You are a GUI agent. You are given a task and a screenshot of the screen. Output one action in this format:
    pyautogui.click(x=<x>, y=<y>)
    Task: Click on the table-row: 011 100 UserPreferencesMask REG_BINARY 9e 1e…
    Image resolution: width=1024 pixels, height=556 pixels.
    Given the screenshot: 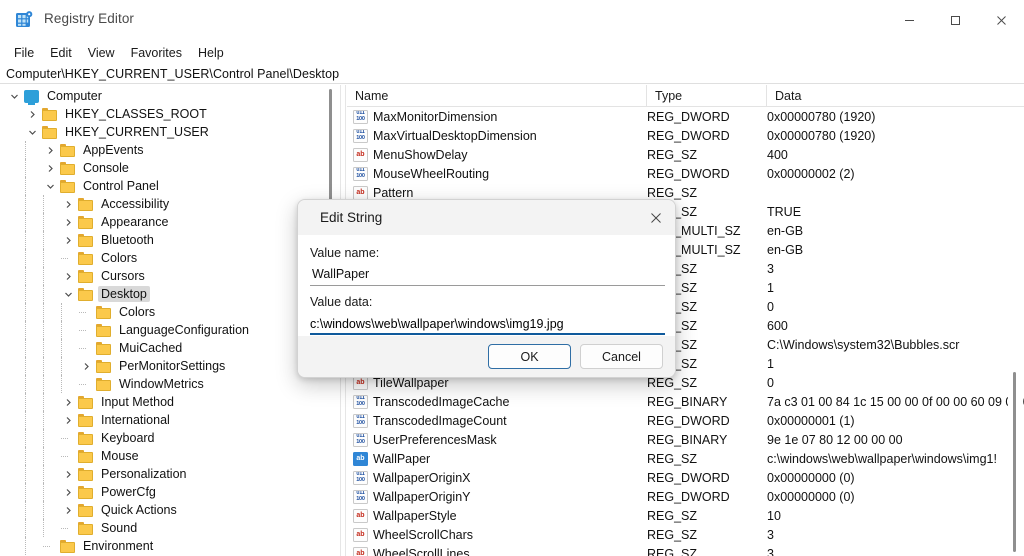 What is the action you would take?
    pyautogui.click(x=685, y=439)
    